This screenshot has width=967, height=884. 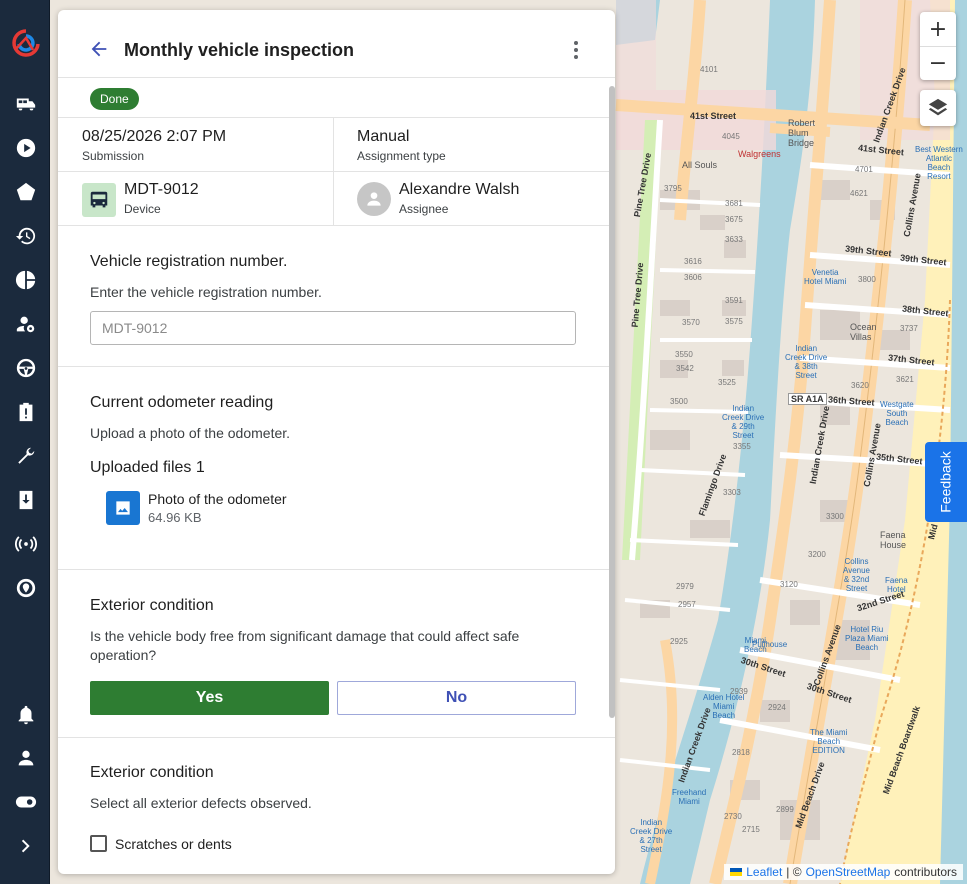 I want to click on sidebar-item-account, so click(x=26, y=758).